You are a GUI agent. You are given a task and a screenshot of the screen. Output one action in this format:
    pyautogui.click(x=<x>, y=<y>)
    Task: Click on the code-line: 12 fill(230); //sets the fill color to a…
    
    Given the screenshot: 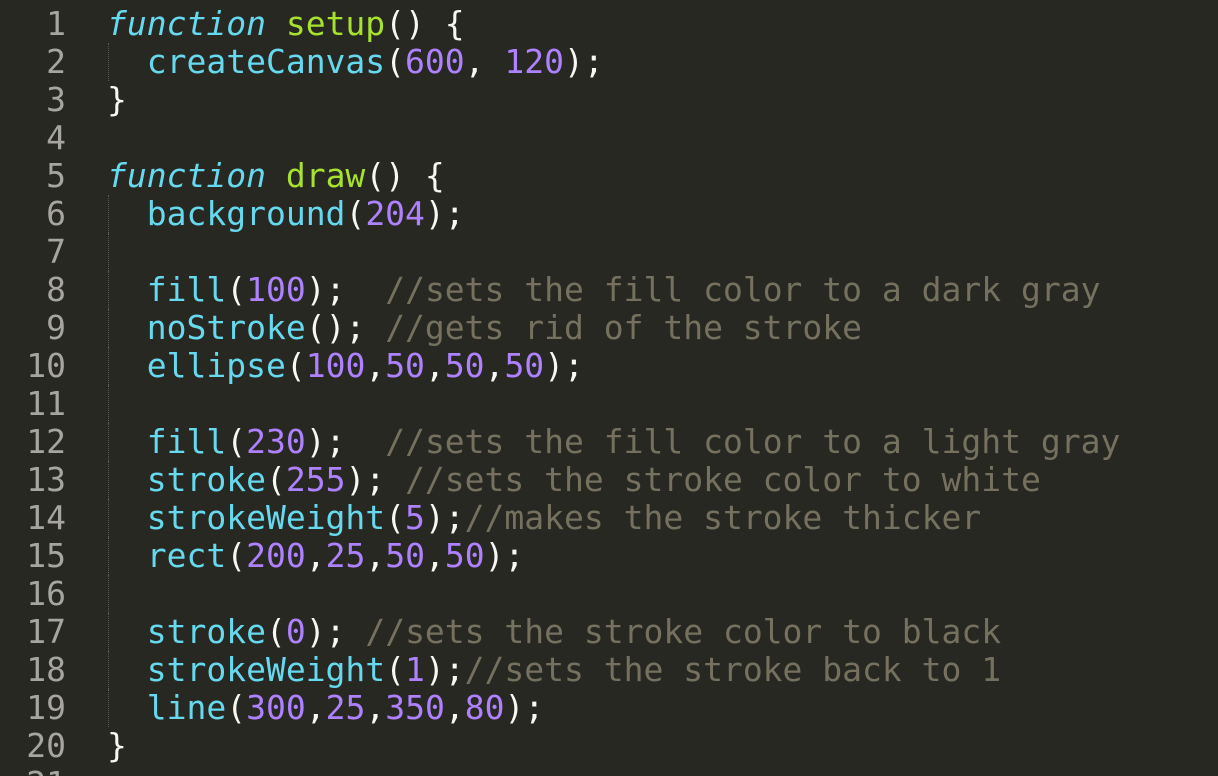 What is the action you would take?
    pyautogui.click(x=609, y=442)
    